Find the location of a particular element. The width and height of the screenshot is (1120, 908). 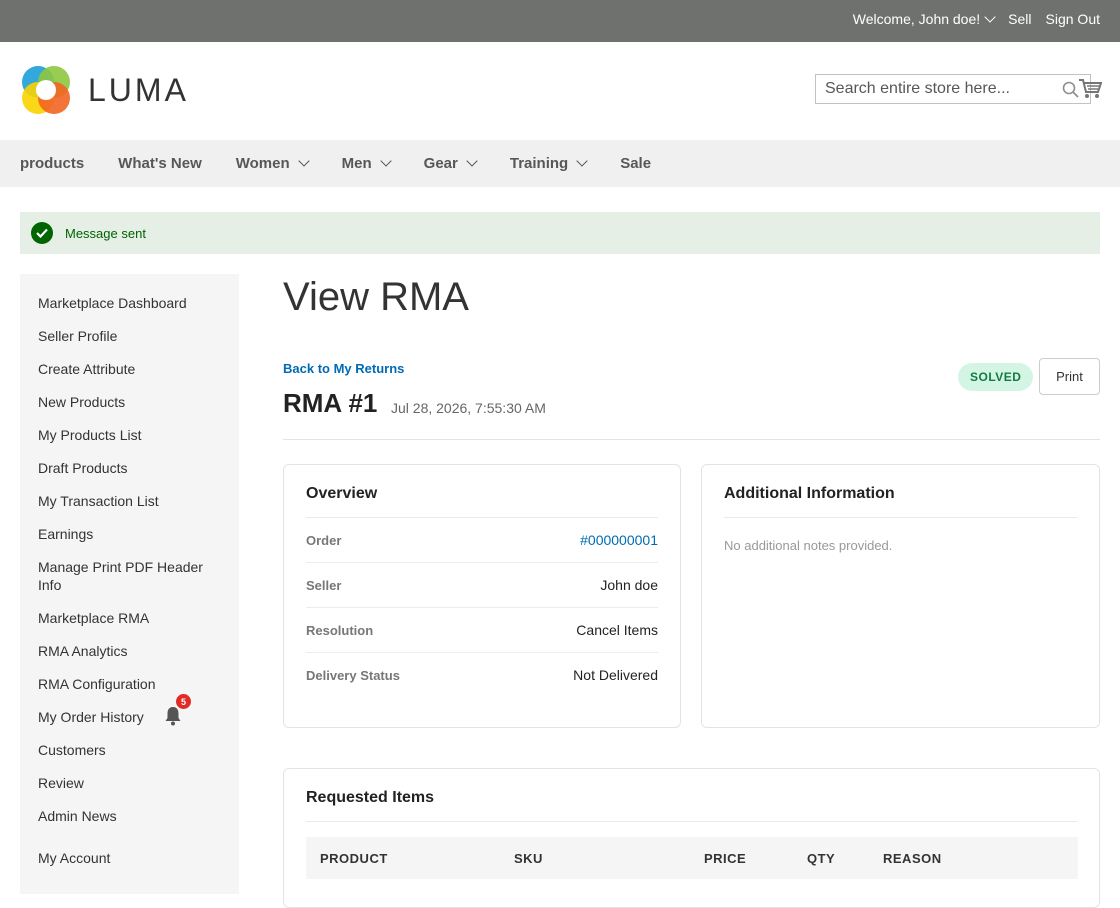

rma-number: RMA #1 is located at coordinates (330, 403).